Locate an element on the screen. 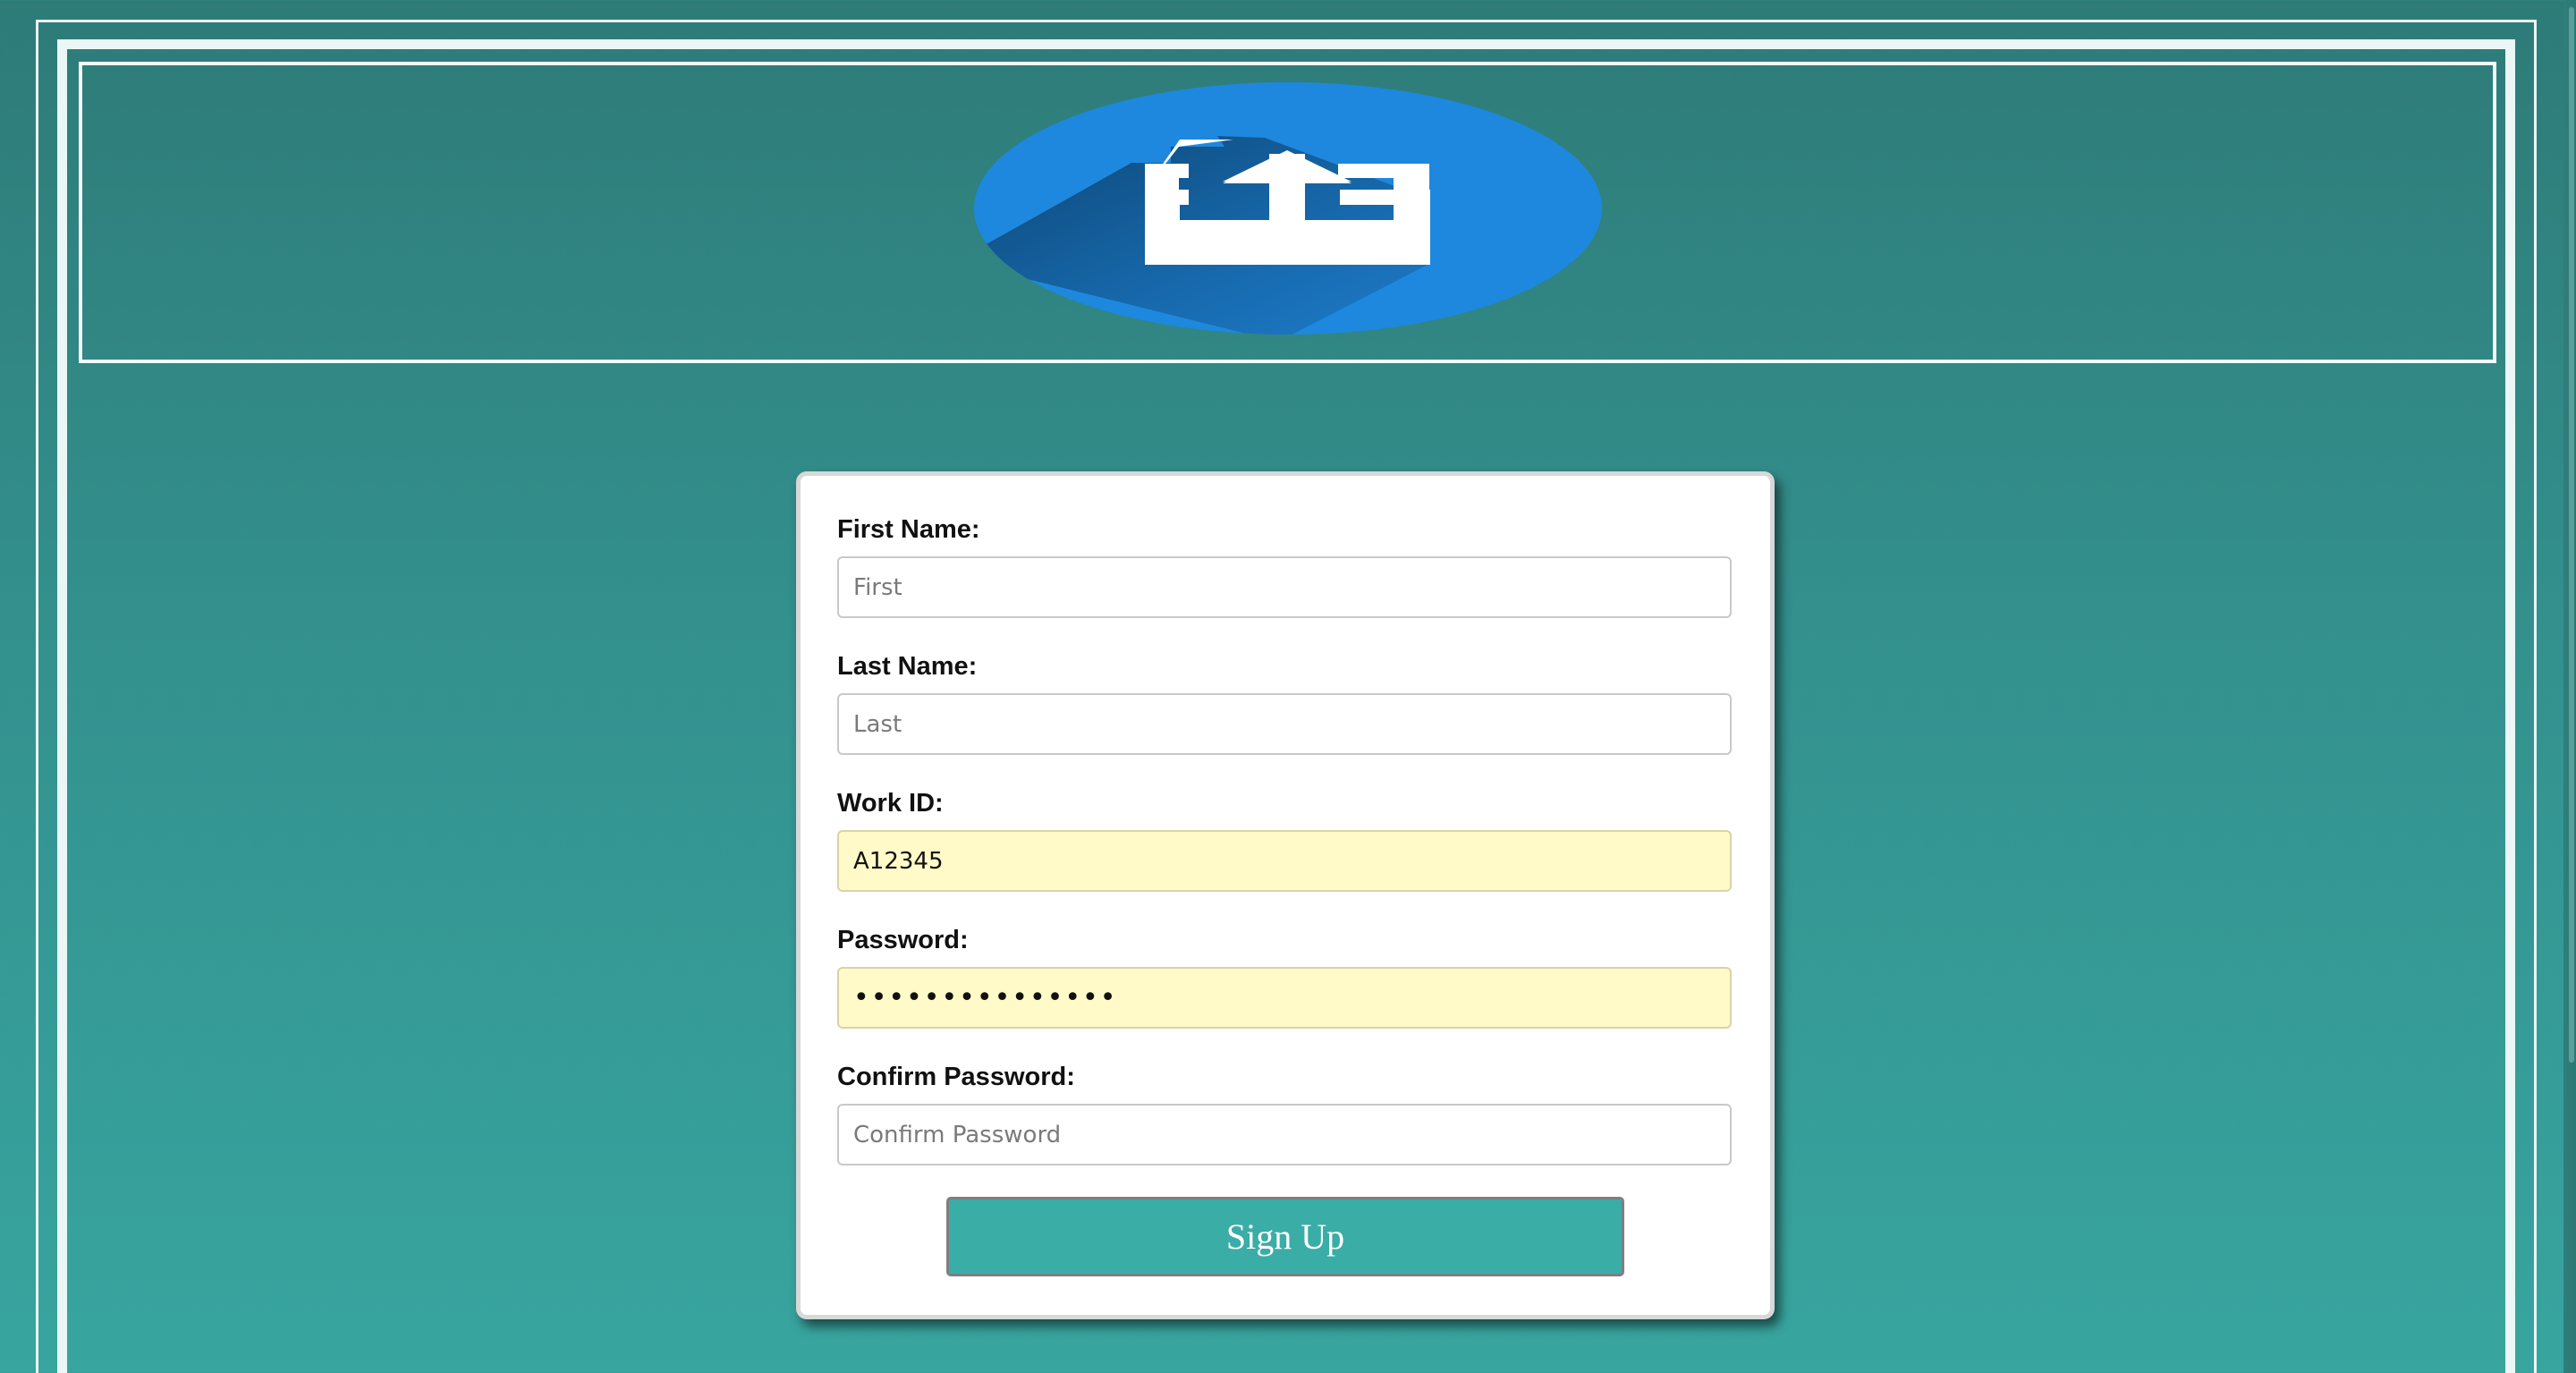 This screenshot has width=2576, height=1373. last-name-field: Last Name: is located at coordinates (1284, 701).